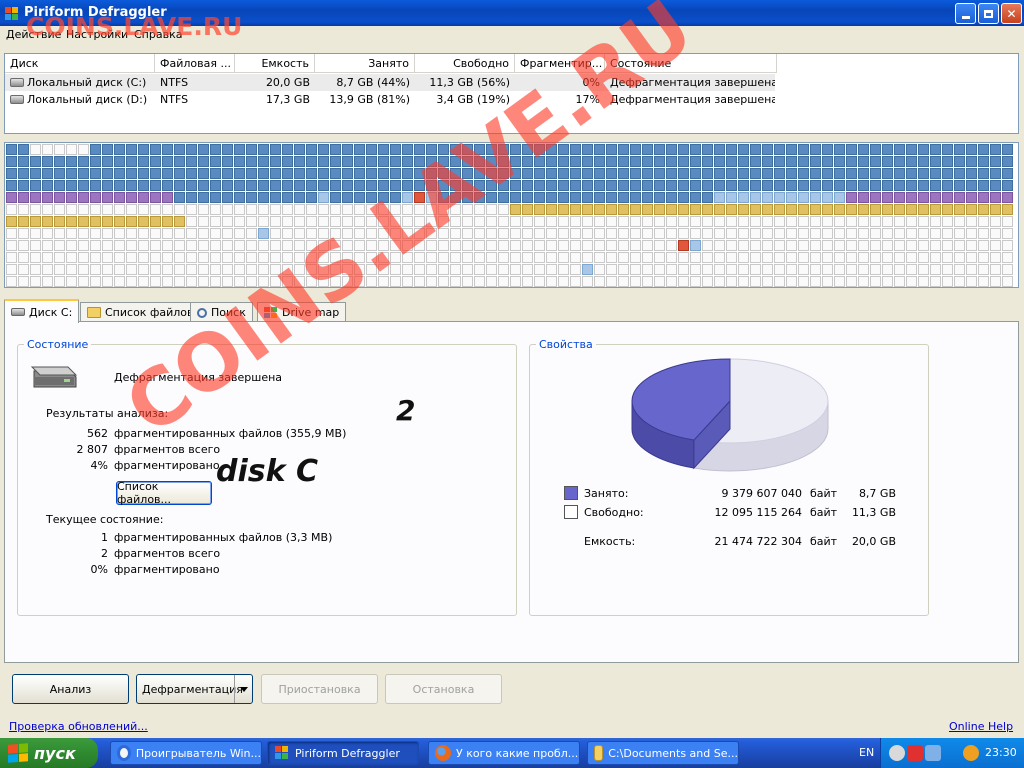 This screenshot has width=1024, height=768. What do you see at coordinates (988, 13) in the screenshot?
I see `maximize-button` at bounding box center [988, 13].